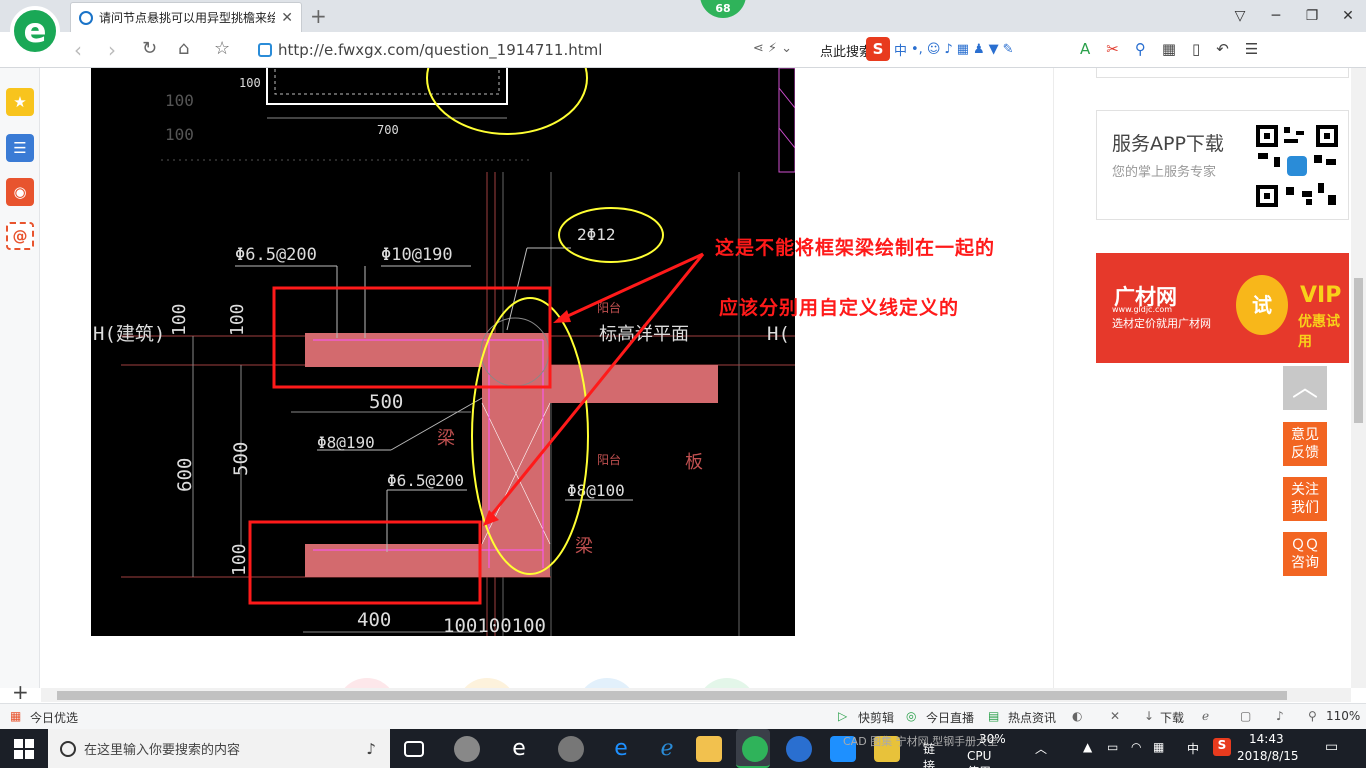  Describe the element at coordinates (20, 148) in the screenshot. I see `reading-list-icon: ☰` at that location.